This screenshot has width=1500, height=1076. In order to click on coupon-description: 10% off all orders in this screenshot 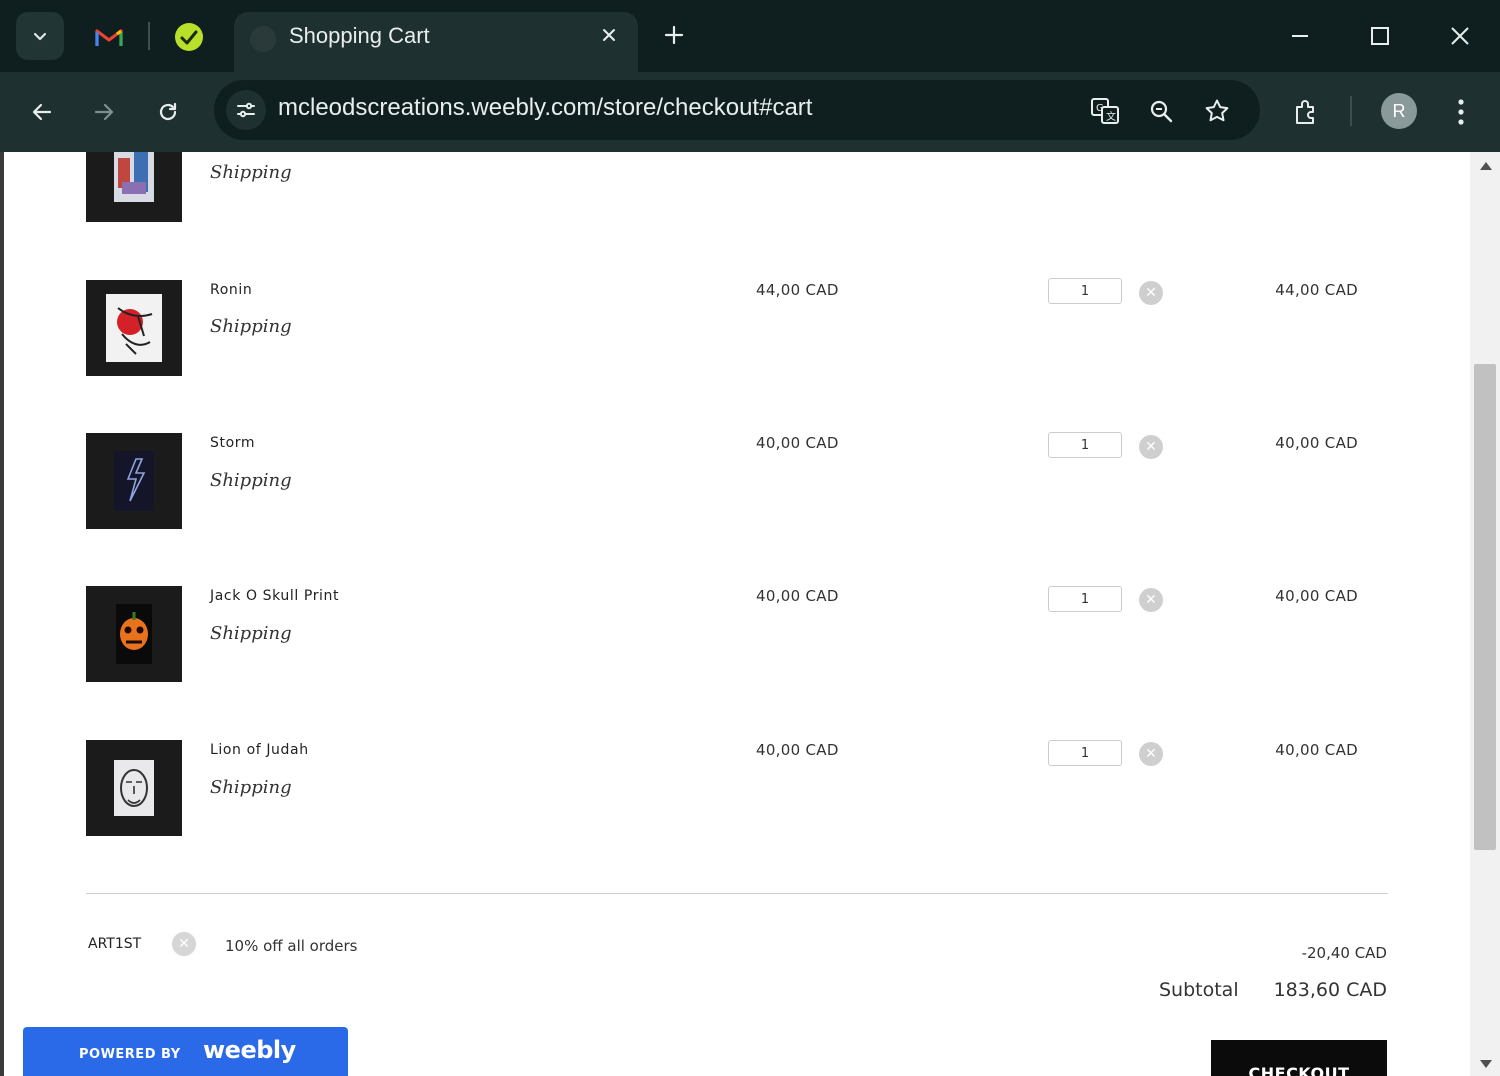, I will do `click(291, 946)`.